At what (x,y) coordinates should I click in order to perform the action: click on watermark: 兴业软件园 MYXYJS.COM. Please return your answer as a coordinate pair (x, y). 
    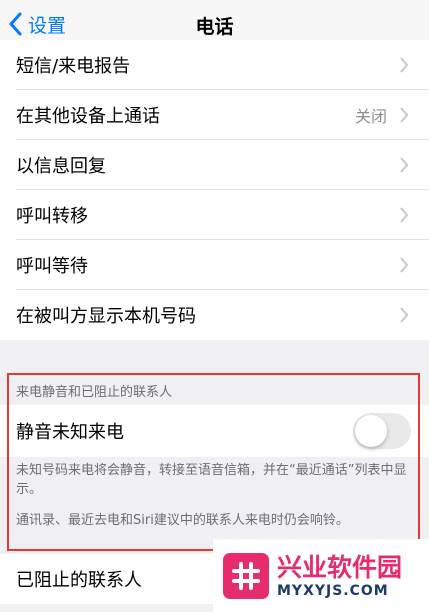
    Looking at the image, I should click on (321, 575).